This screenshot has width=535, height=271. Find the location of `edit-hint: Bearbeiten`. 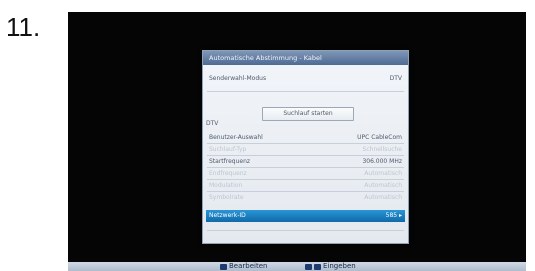

edit-hint: Bearbeiten is located at coordinates (243, 266).